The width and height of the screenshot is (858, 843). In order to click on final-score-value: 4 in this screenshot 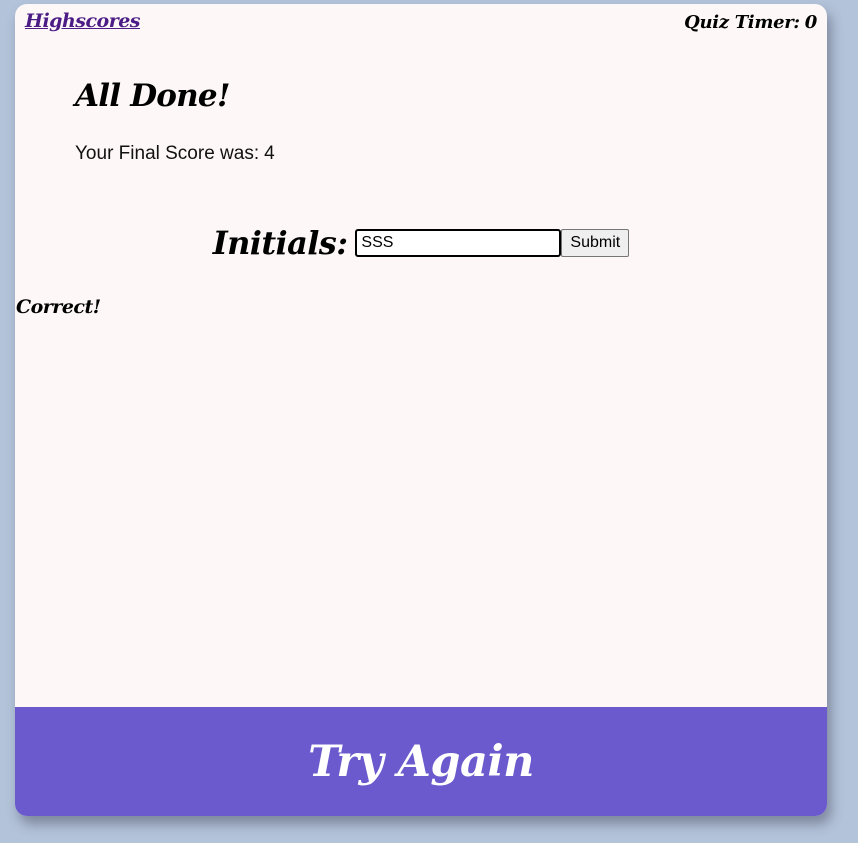, I will do `click(269, 153)`.